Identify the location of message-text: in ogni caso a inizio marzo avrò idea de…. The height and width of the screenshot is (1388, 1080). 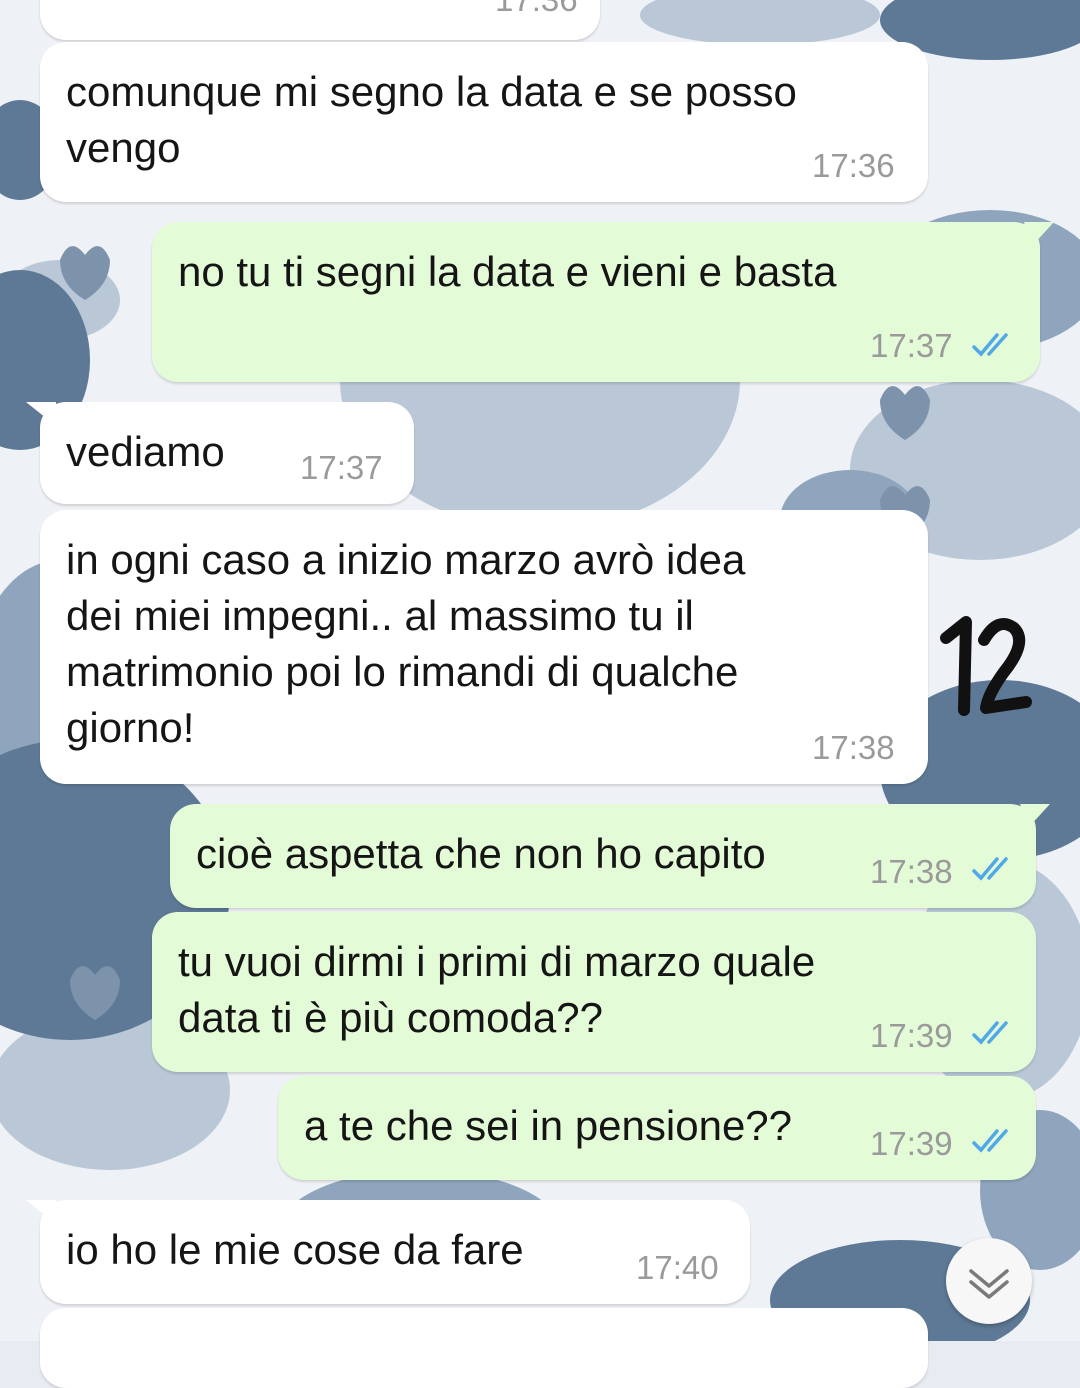
(406, 643).